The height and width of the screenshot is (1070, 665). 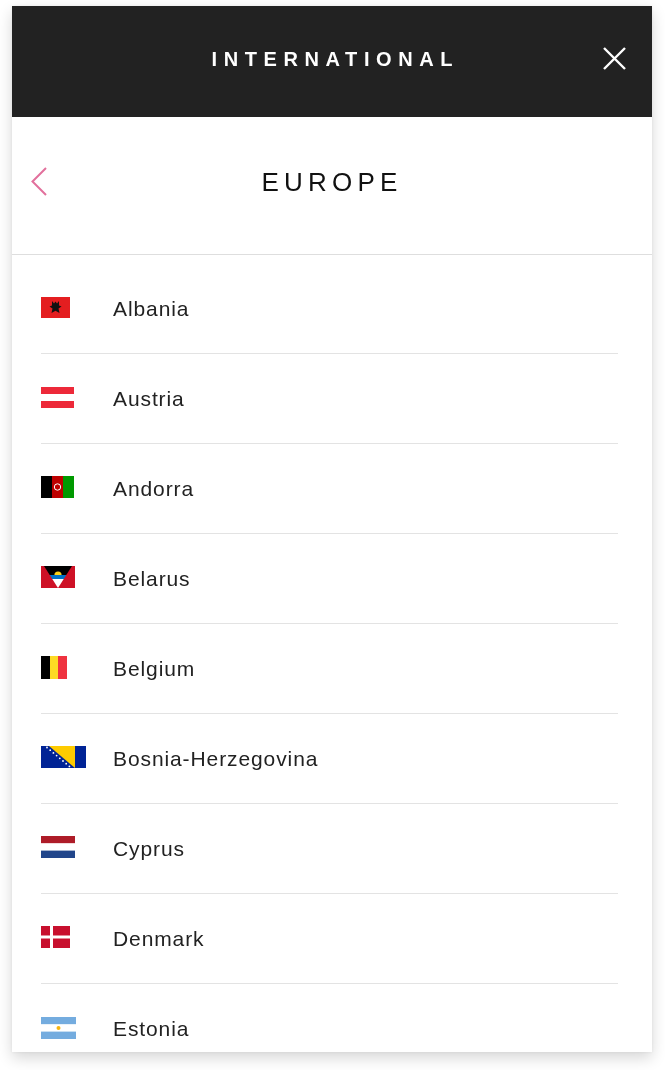 What do you see at coordinates (329, 759) in the screenshot?
I see `country-item: Bosnia-Herzegovina` at bounding box center [329, 759].